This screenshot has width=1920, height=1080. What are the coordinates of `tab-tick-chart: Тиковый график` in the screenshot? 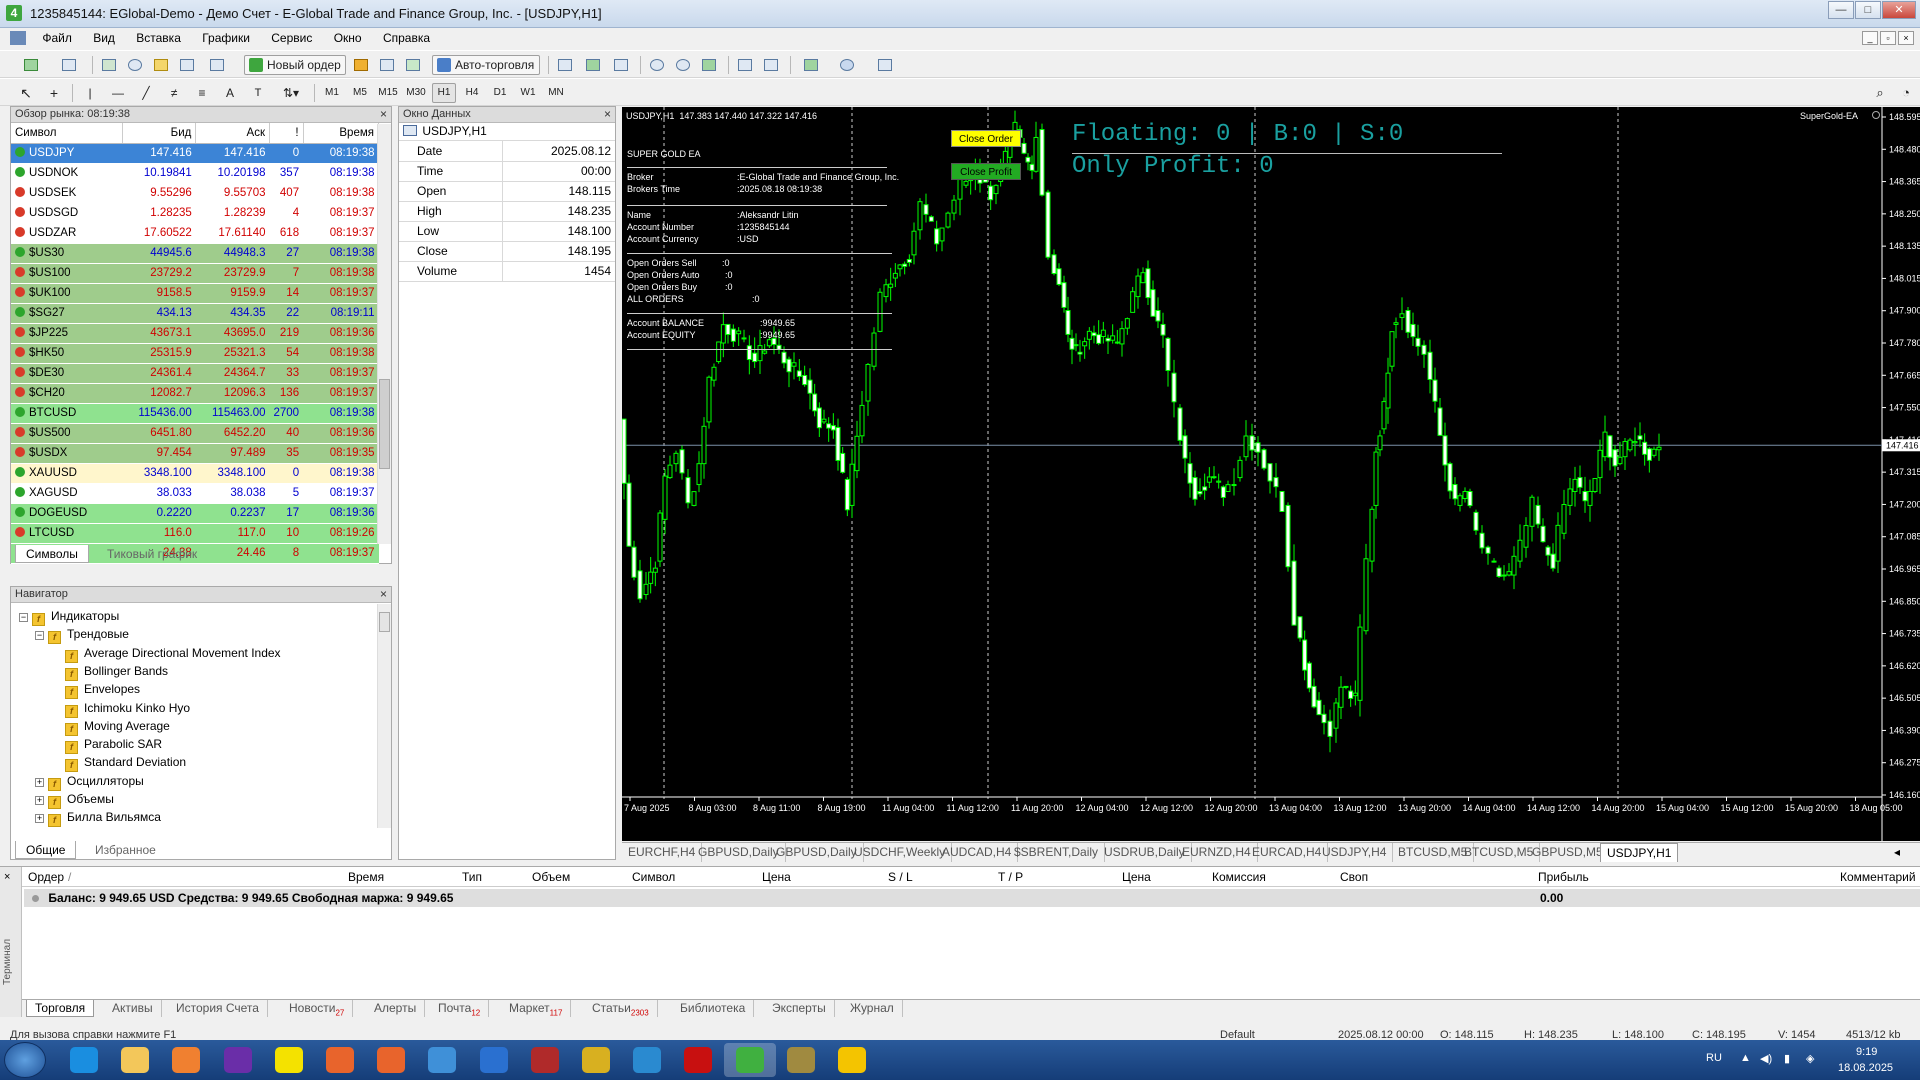 It's located at (152, 554).